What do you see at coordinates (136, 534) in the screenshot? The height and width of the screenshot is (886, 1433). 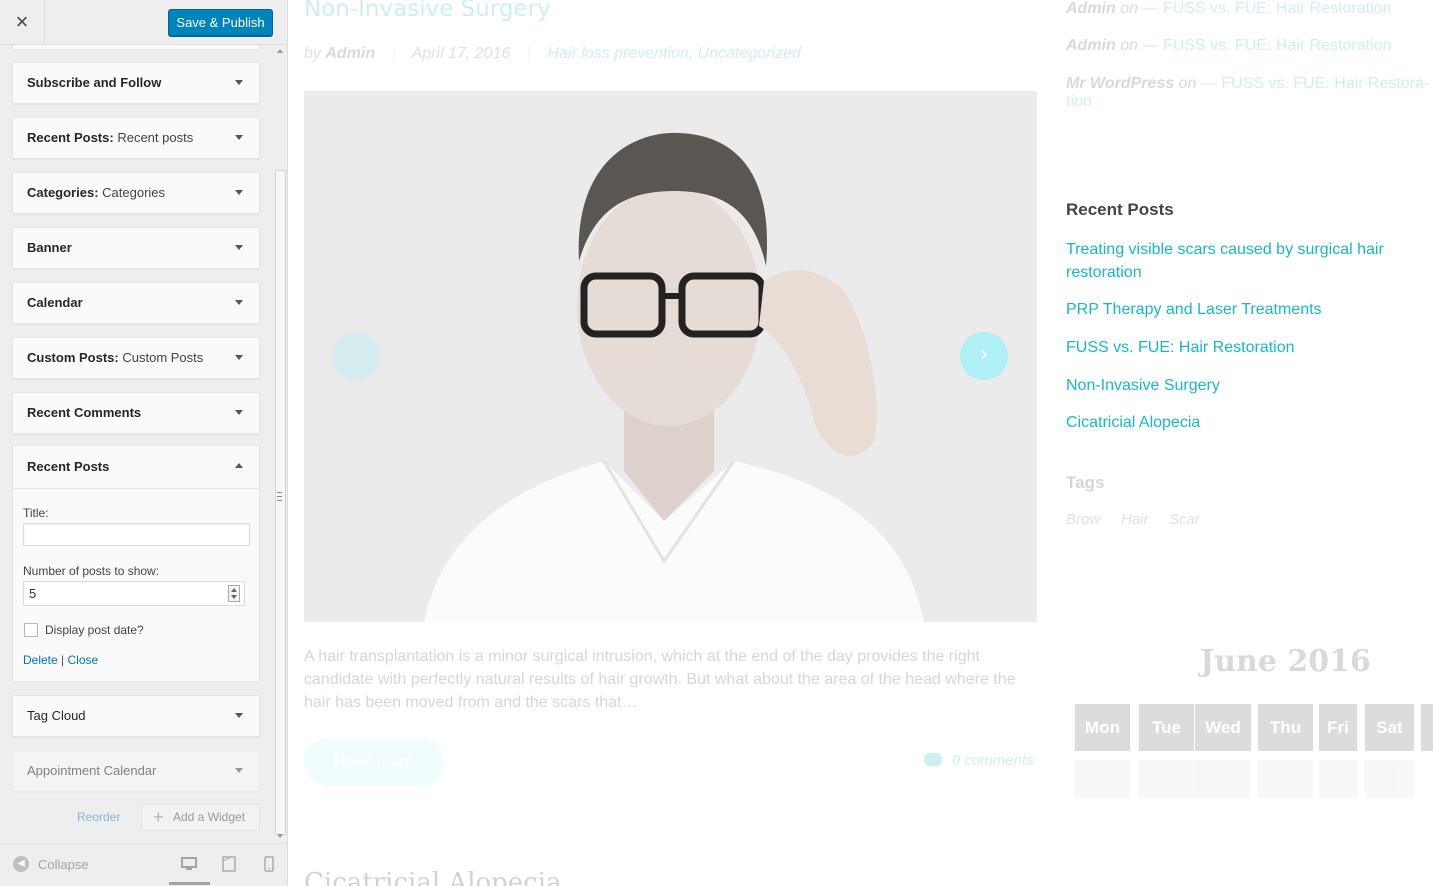 I see `title-input` at bounding box center [136, 534].